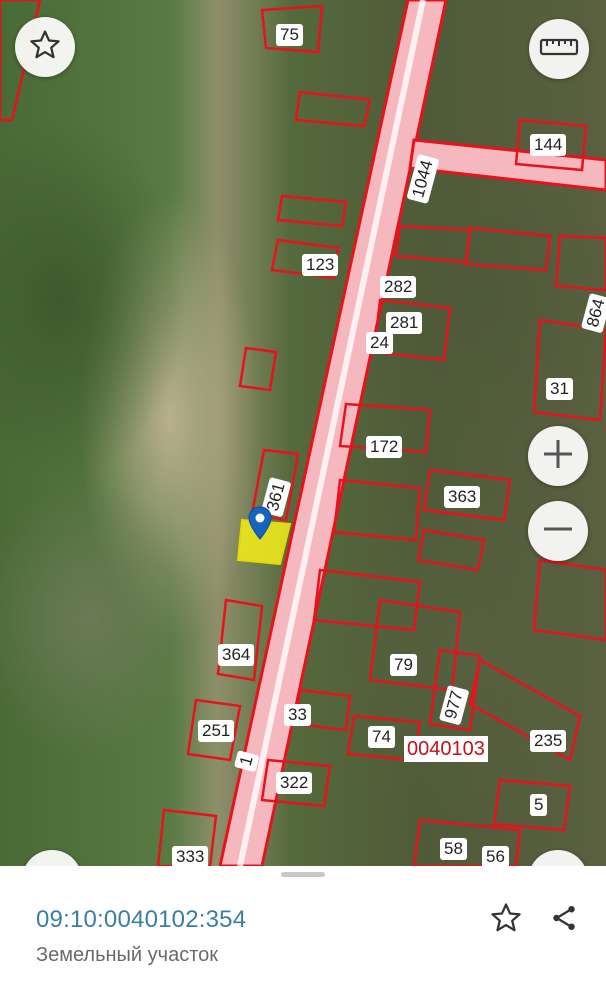 This screenshot has height=998, width=606. What do you see at coordinates (398, 287) in the screenshot?
I see `parcel-label: 282` at bounding box center [398, 287].